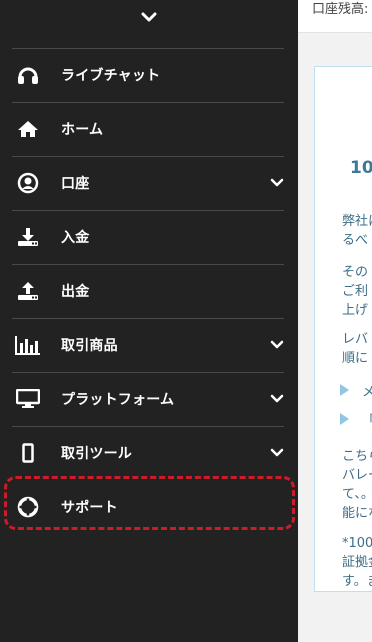 This screenshot has height=642, width=372. I want to click on card-paragraph: 弊社に るべ, so click(357, 231).